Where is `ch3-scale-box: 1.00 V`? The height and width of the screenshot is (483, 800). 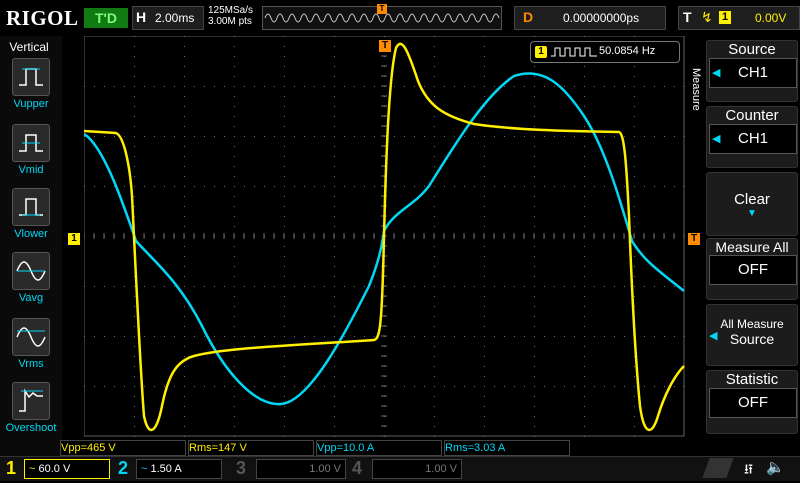
ch3-scale-box: 1.00 V is located at coordinates (301, 469).